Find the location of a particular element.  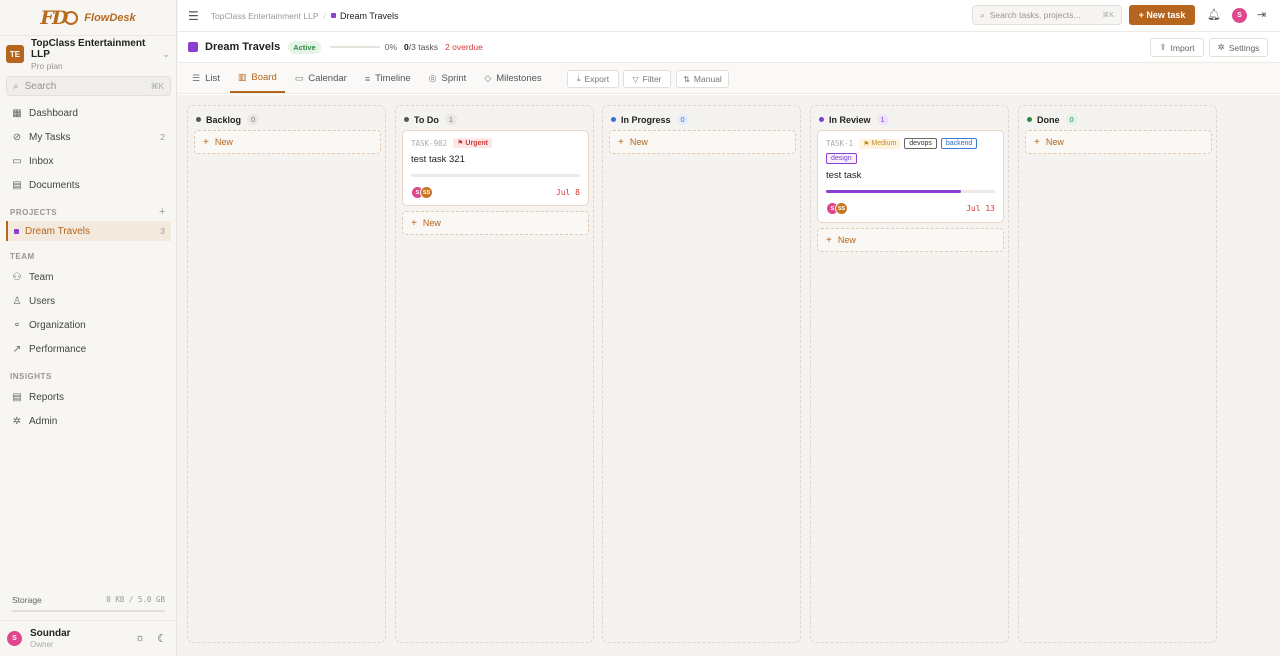

sidebar-item-documents: ▤ Documents is located at coordinates (88, 185).